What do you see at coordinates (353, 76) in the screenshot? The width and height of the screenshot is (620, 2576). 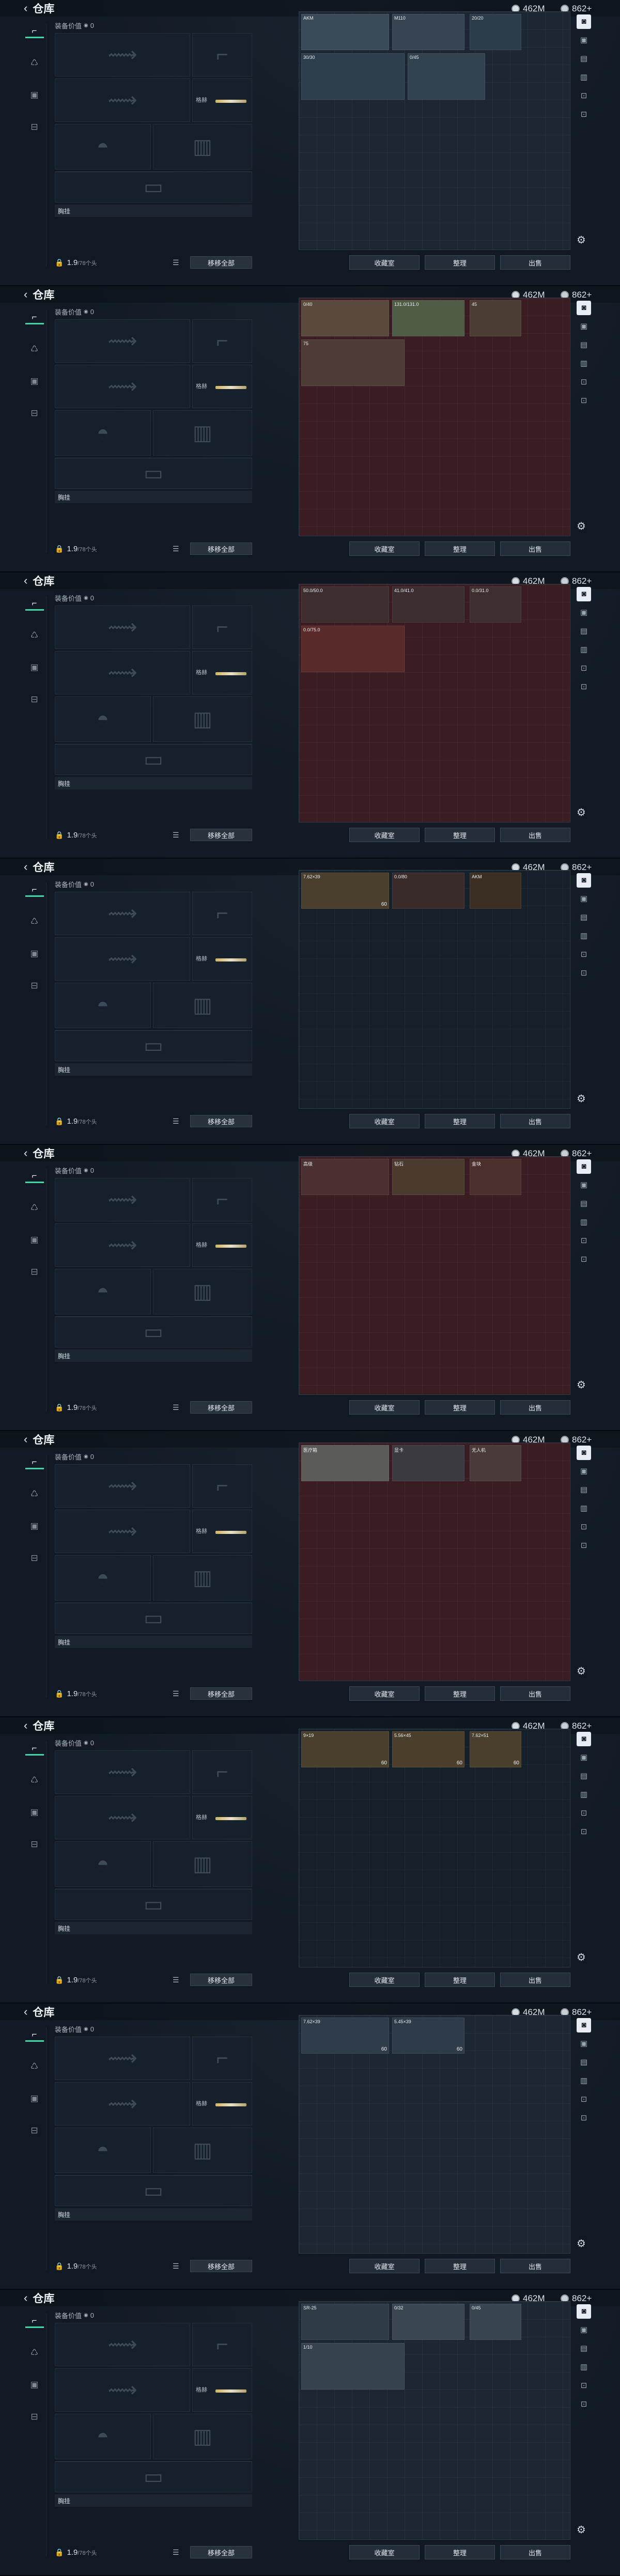 I see `storage-item: 30/30` at bounding box center [353, 76].